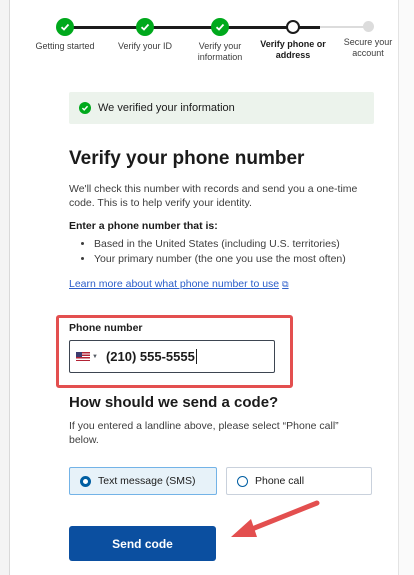 The height and width of the screenshot is (575, 414). What do you see at coordinates (220, 51) in the screenshot?
I see `step-label: Verify your information` at bounding box center [220, 51].